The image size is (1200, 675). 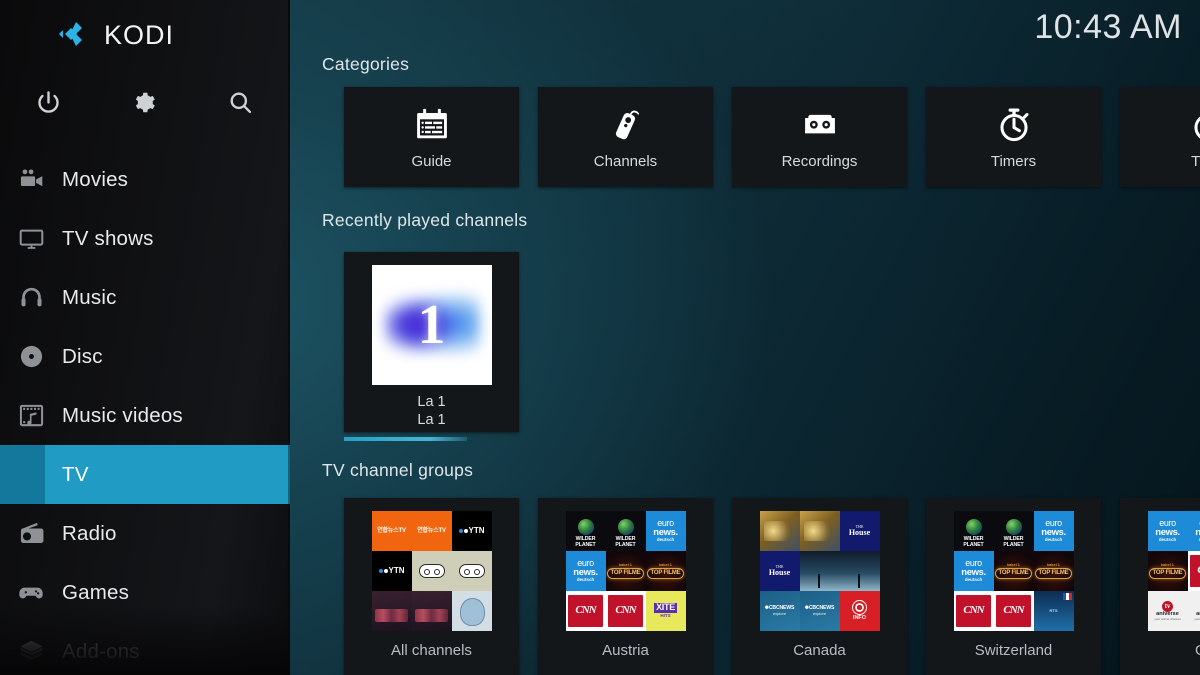 I want to click on movies-icon, so click(x=31, y=179).